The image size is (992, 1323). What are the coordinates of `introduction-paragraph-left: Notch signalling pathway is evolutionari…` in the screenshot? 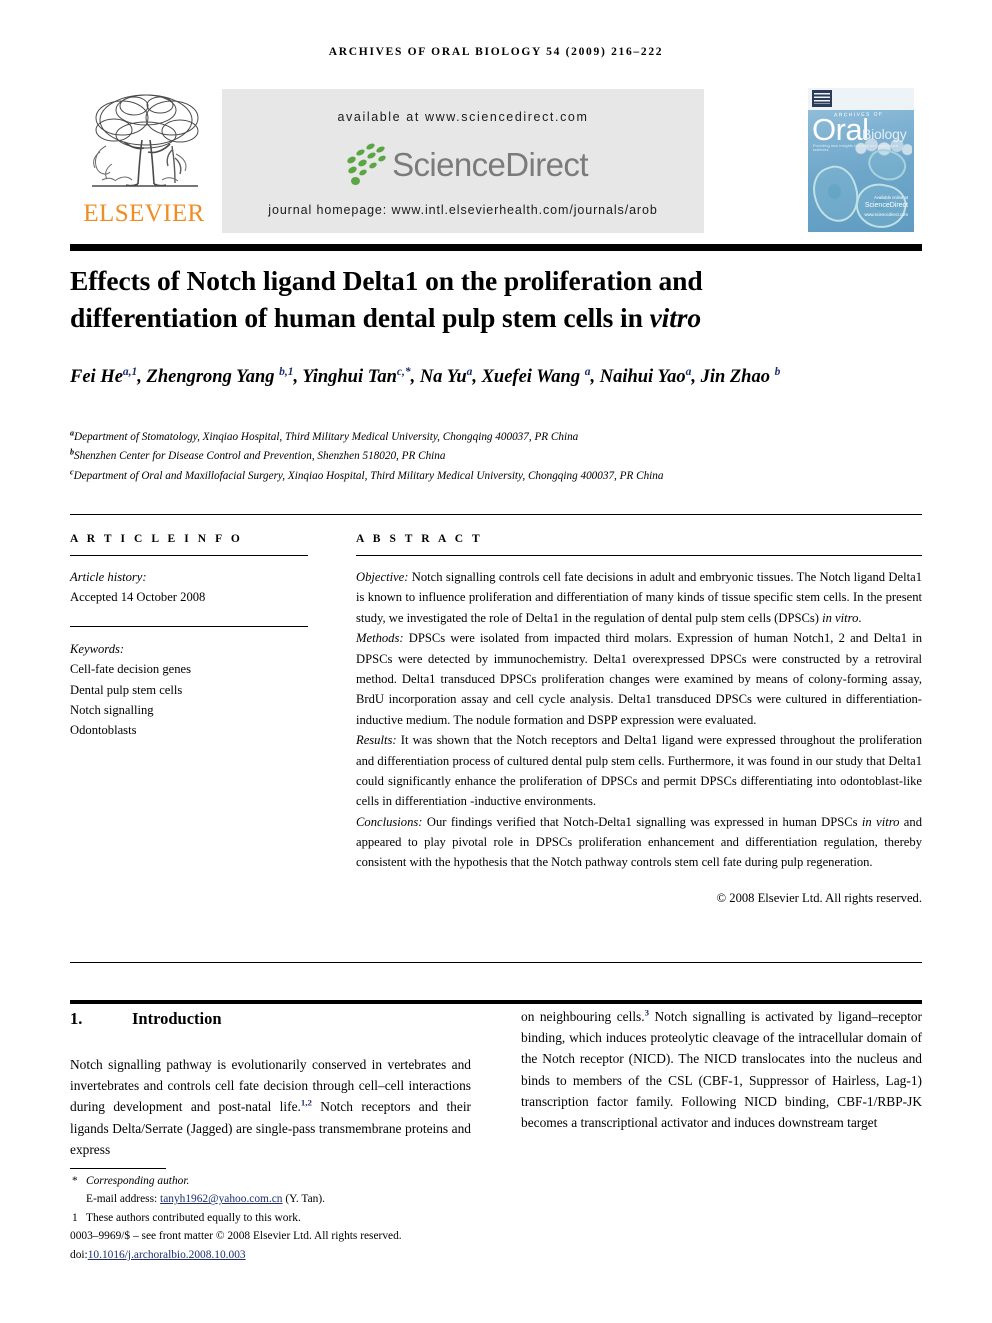 It's located at (271, 1107).